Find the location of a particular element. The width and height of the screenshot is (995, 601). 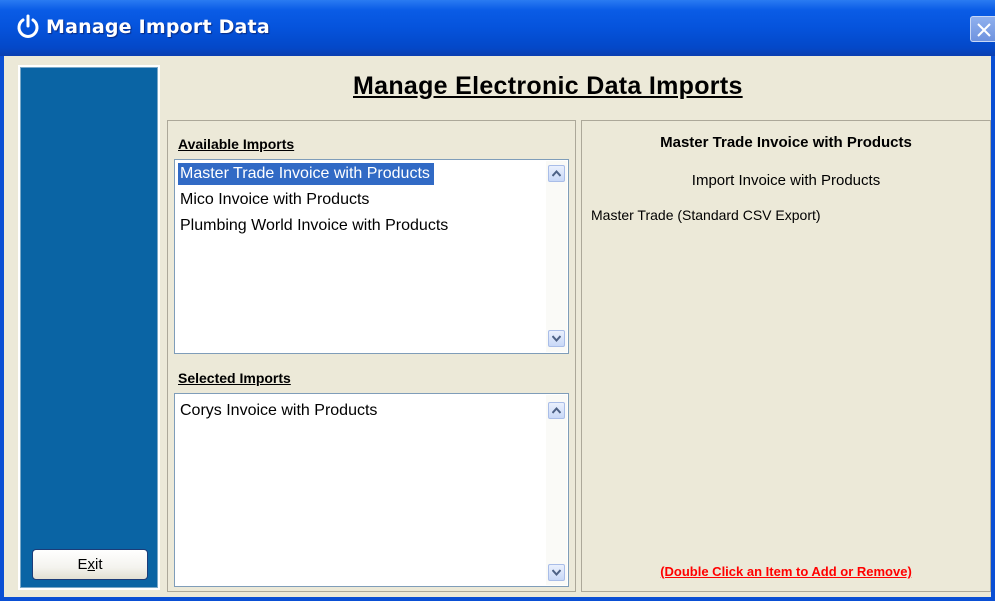

exit-button: Exit is located at coordinates (90, 564).